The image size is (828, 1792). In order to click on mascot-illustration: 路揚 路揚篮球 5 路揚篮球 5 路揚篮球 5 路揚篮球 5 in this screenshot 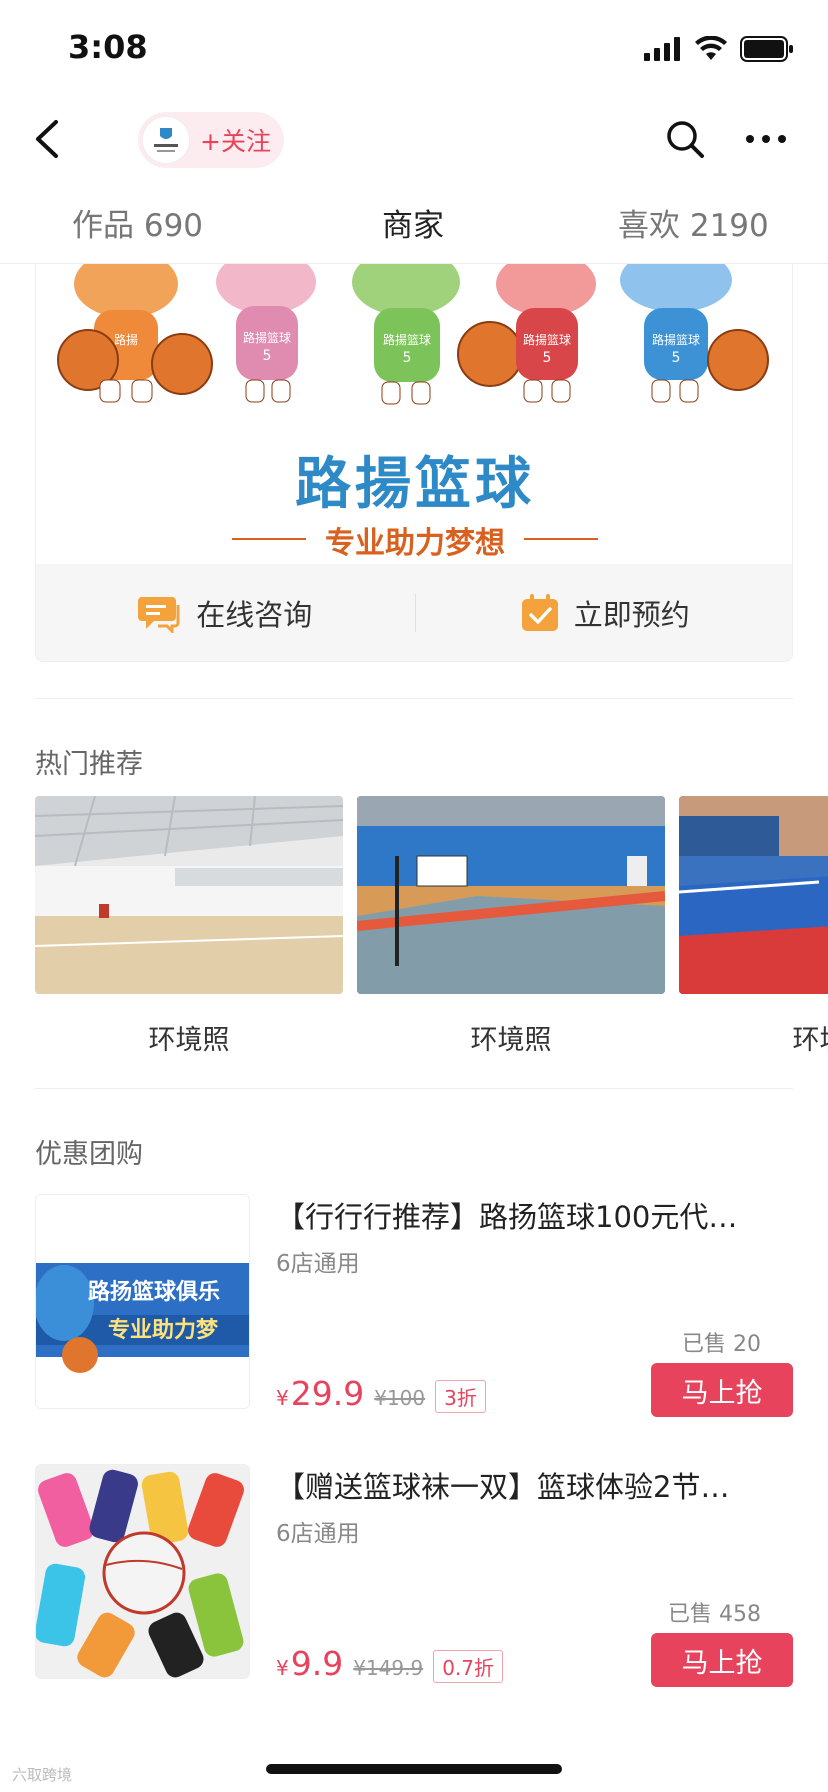, I will do `click(413, 334)`.